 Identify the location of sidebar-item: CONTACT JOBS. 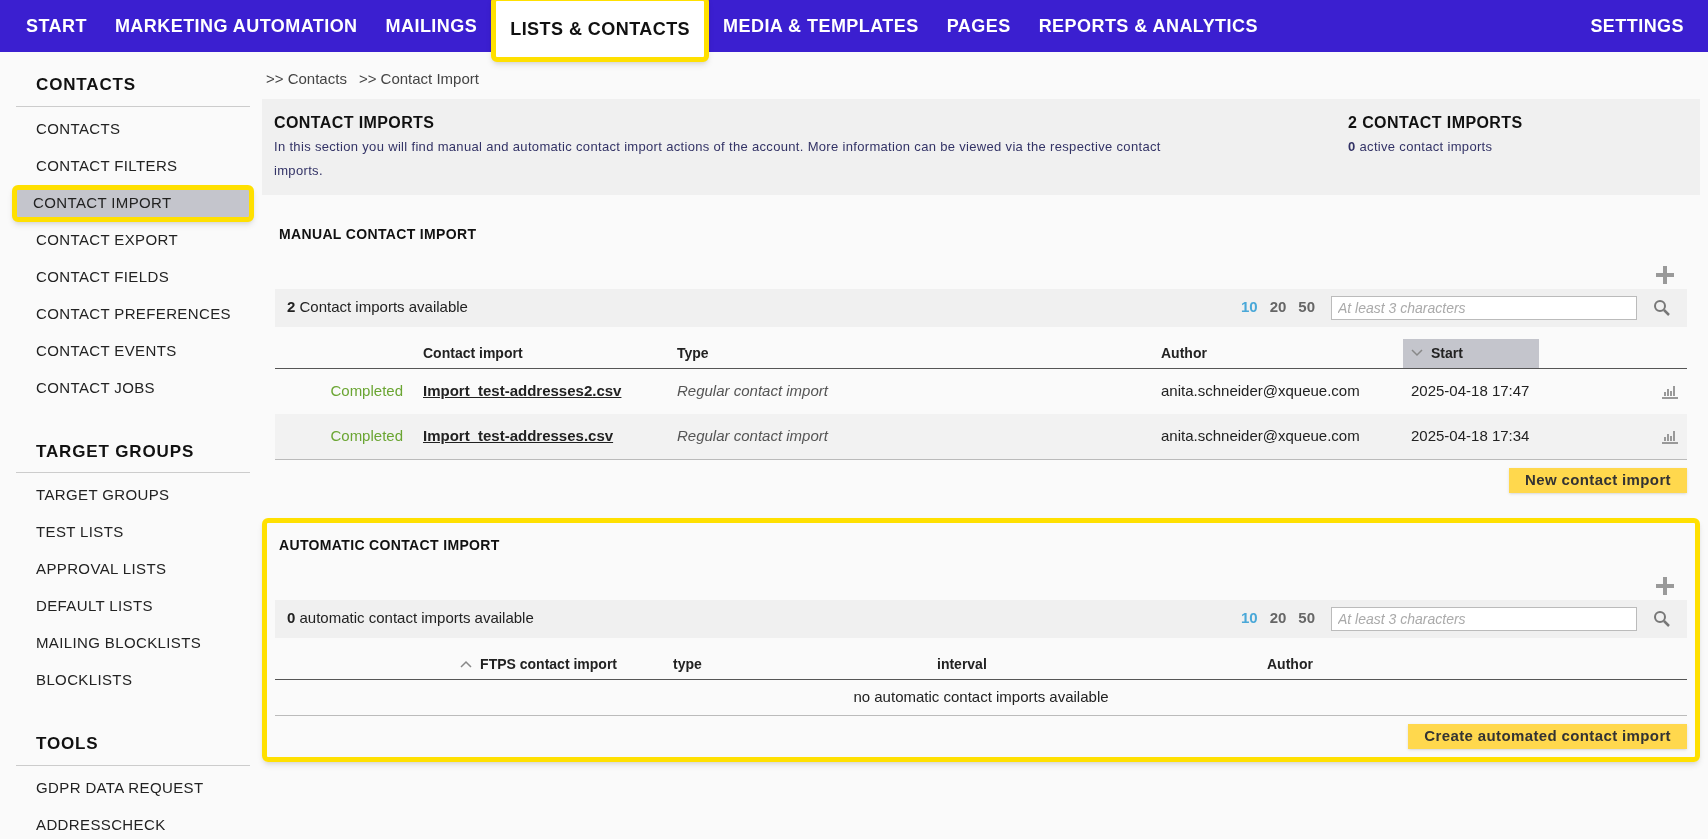
(133, 388).